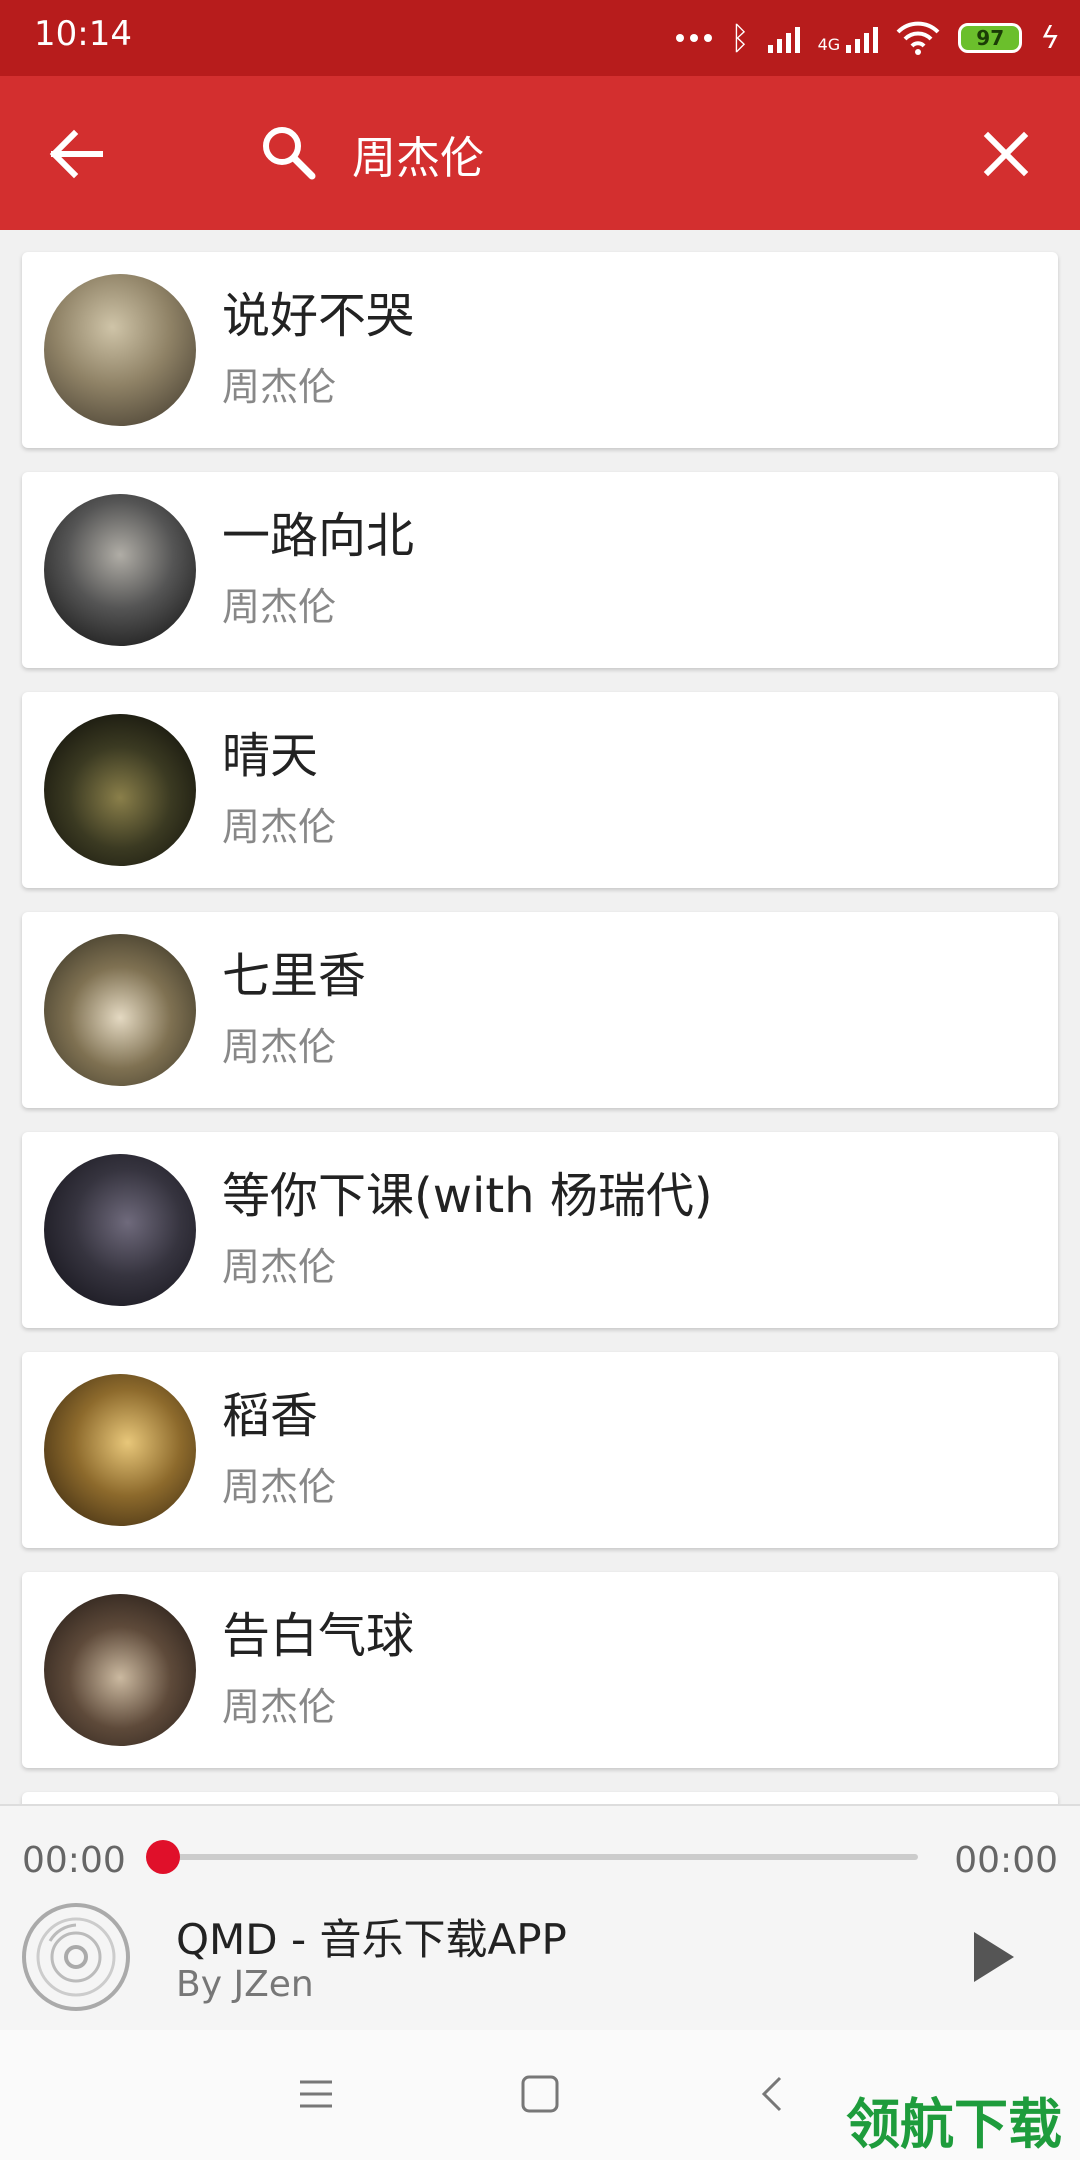  What do you see at coordinates (848, 38) in the screenshot?
I see `signal-2-icon: 4G` at bounding box center [848, 38].